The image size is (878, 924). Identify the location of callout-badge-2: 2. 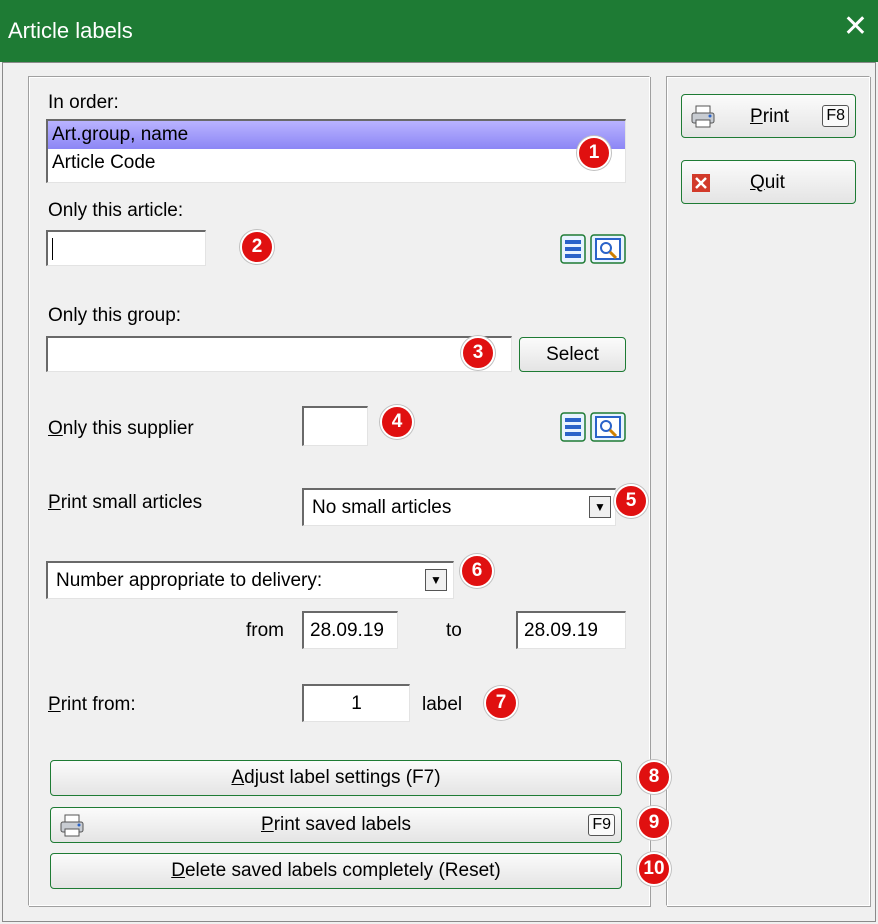
(257, 247).